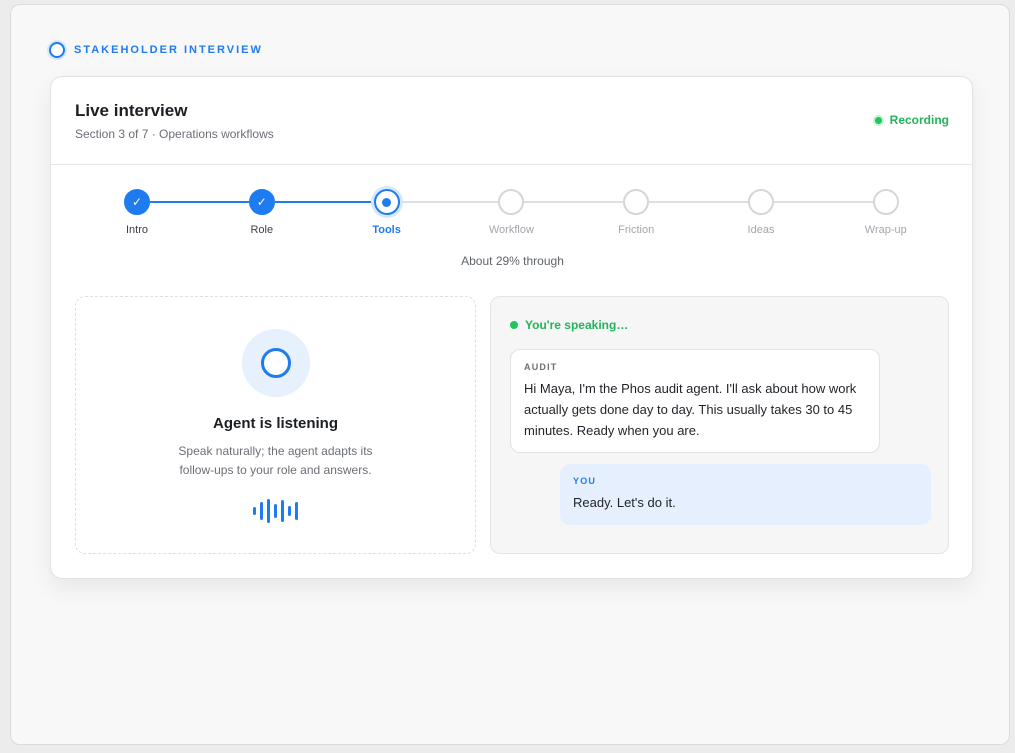  What do you see at coordinates (761, 230) in the screenshot?
I see `step-label: Ideas` at bounding box center [761, 230].